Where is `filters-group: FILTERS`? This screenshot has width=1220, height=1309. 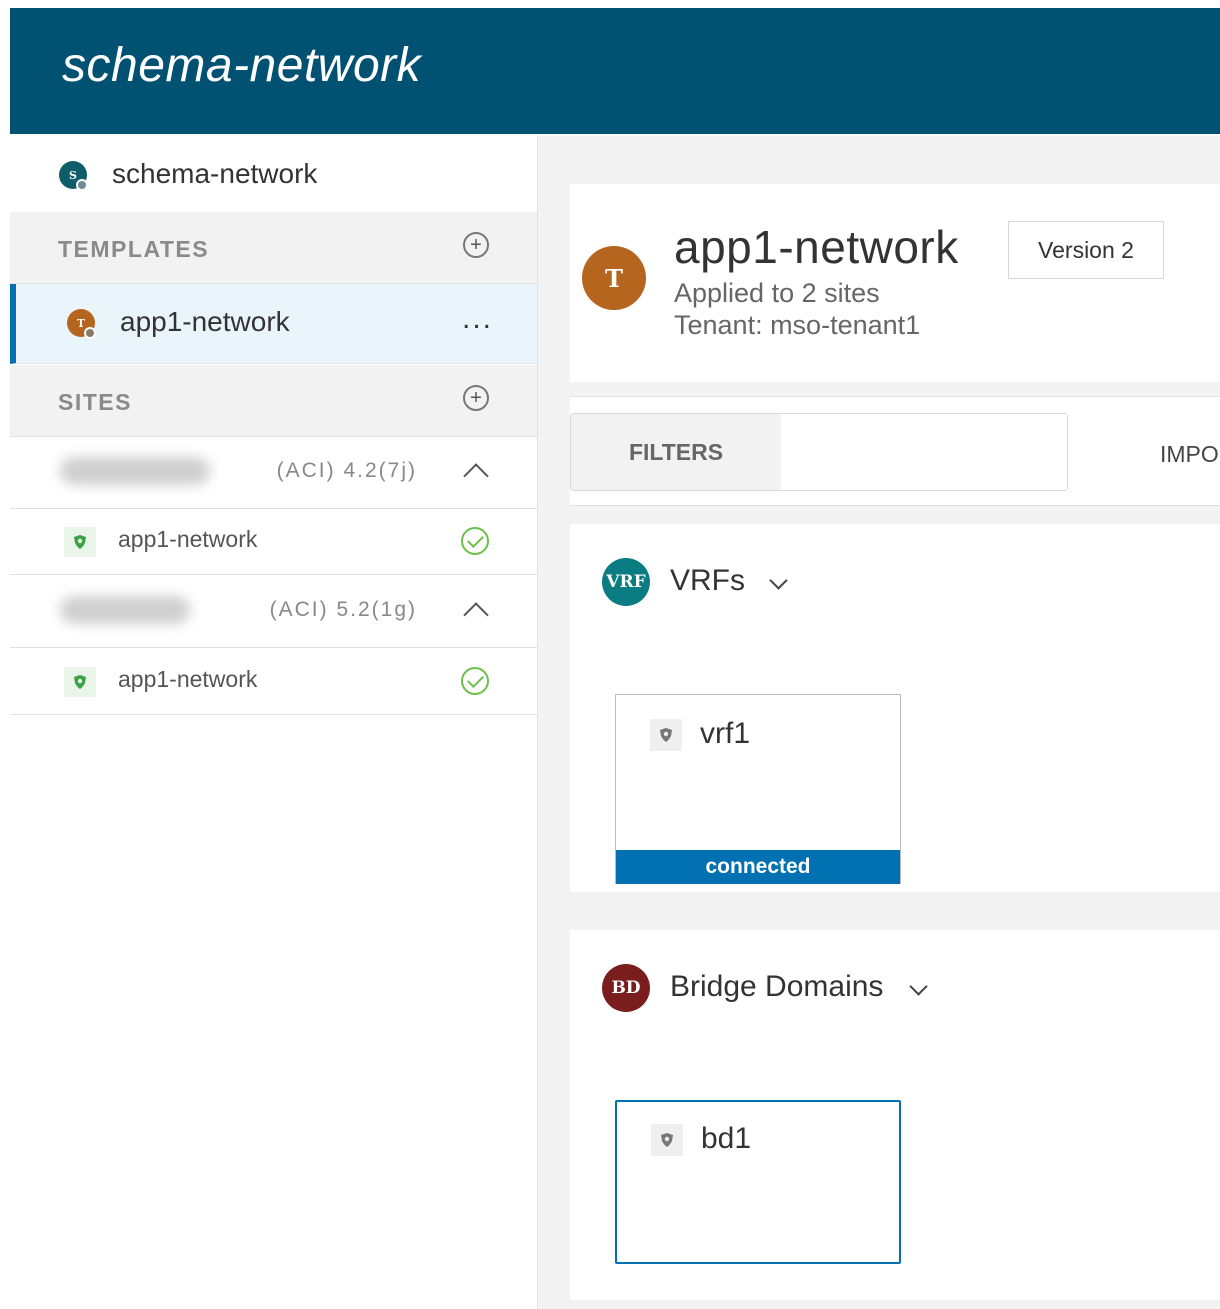 filters-group: FILTERS is located at coordinates (819, 452).